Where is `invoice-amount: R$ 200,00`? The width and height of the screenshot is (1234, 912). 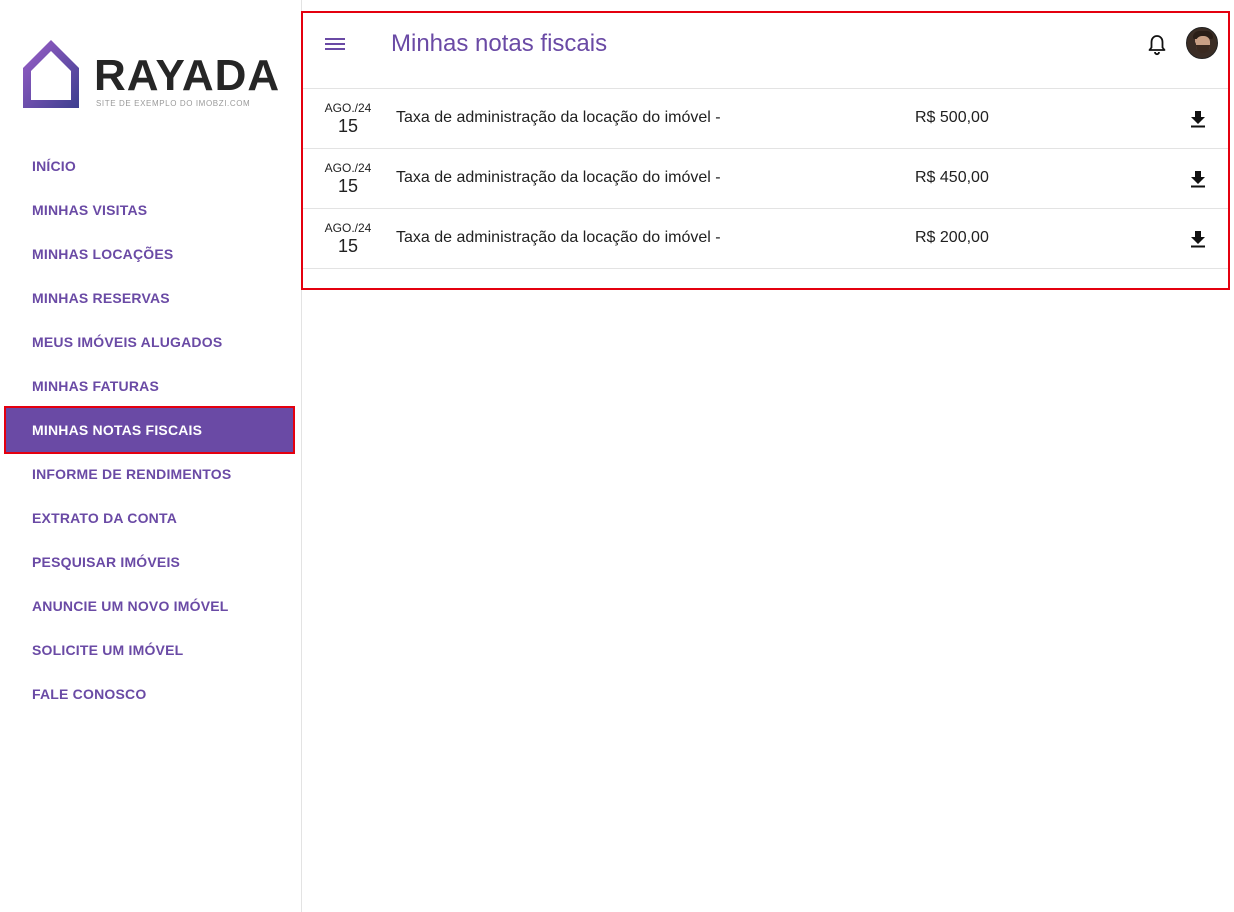
invoice-amount: R$ 200,00 is located at coordinates (952, 237).